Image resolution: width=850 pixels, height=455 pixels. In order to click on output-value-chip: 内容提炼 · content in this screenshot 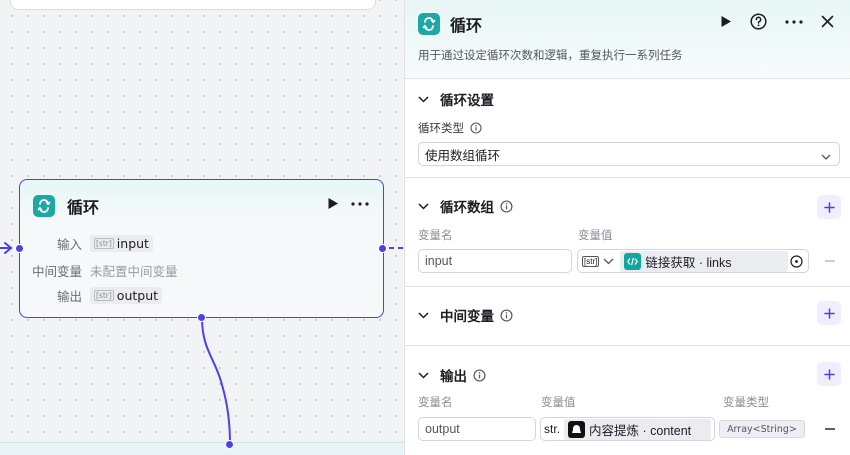, I will do `click(638, 429)`.